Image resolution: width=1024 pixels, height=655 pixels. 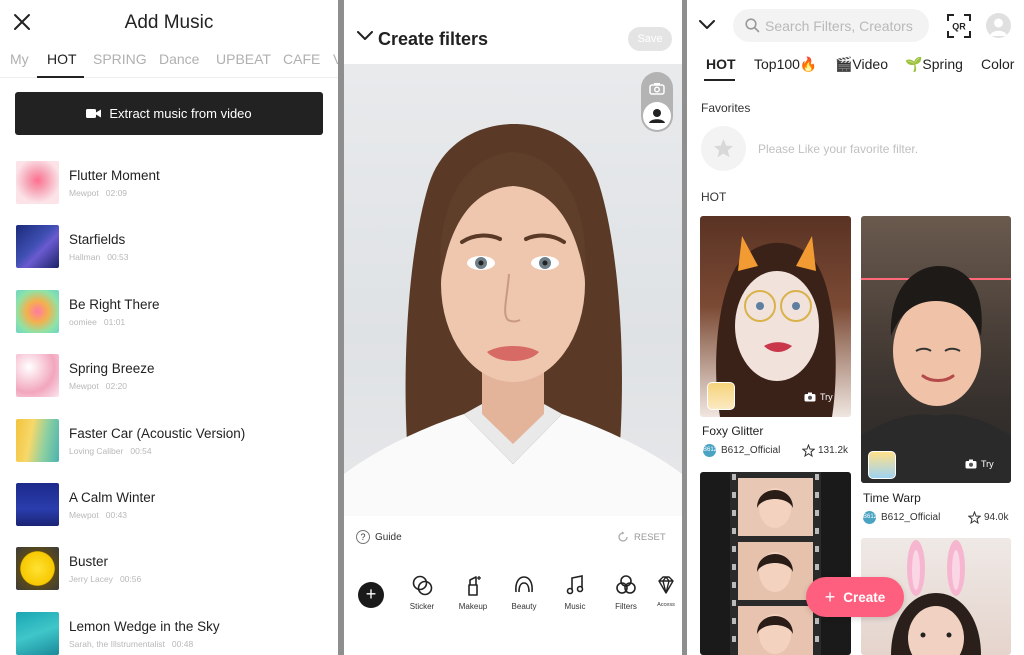 What do you see at coordinates (666, 591) in the screenshot?
I see `tool-access: Access` at bounding box center [666, 591].